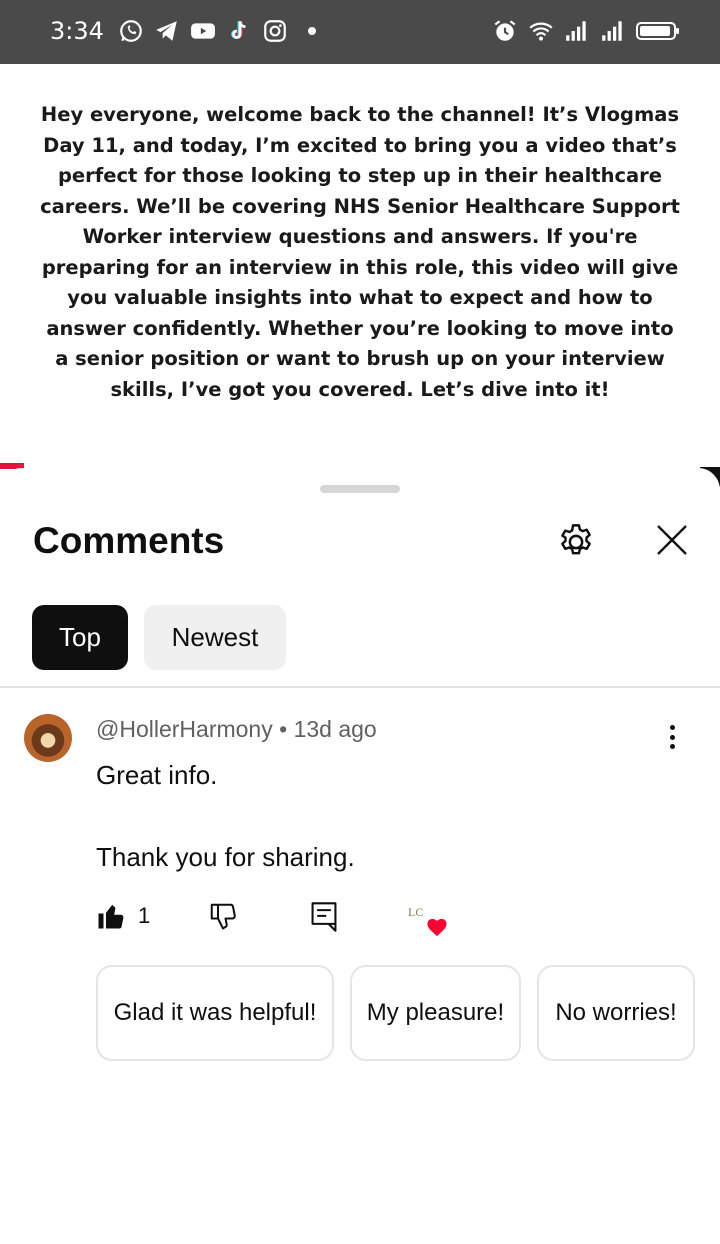  Describe the element at coordinates (435, 1013) in the screenshot. I see `suggested-reply-button: My pleasure!` at that location.